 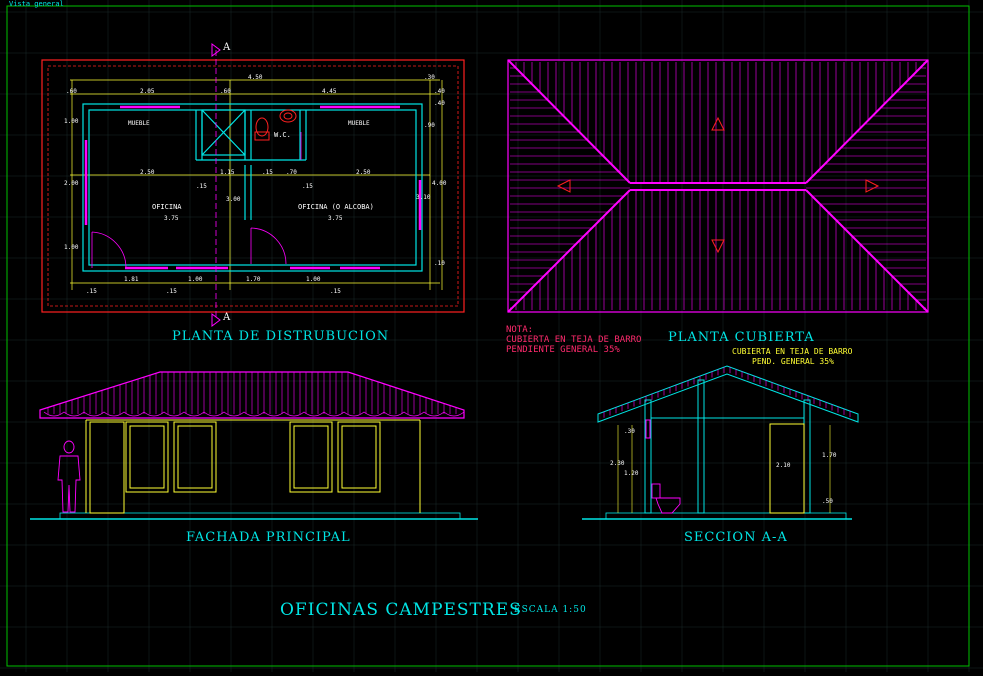 I want to click on section-dim-1: 1.20, so click(x=631, y=473).